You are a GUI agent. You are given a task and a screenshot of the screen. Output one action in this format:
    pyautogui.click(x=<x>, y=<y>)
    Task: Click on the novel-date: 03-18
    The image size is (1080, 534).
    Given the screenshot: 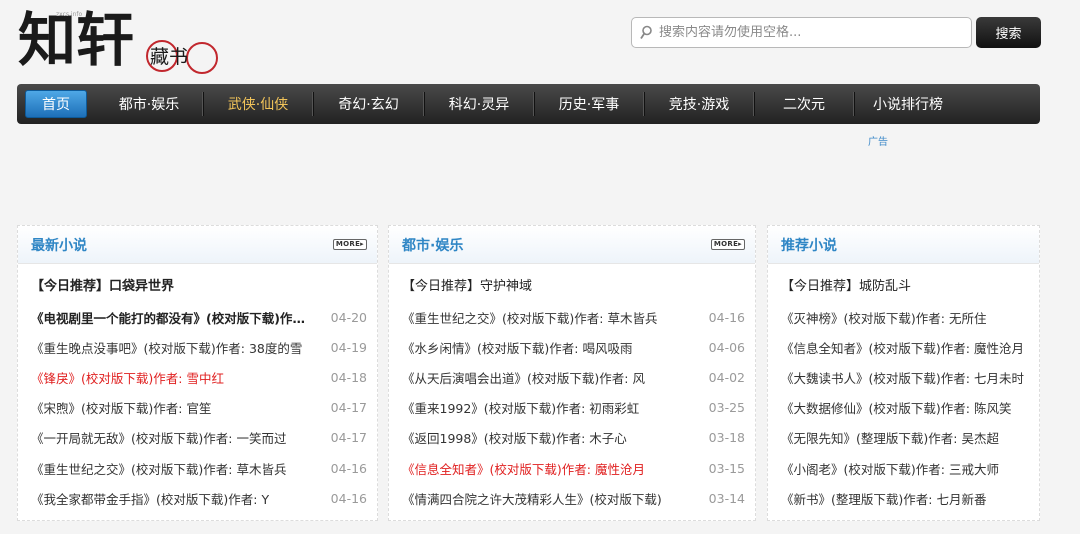 What is the action you would take?
    pyautogui.click(x=726, y=438)
    